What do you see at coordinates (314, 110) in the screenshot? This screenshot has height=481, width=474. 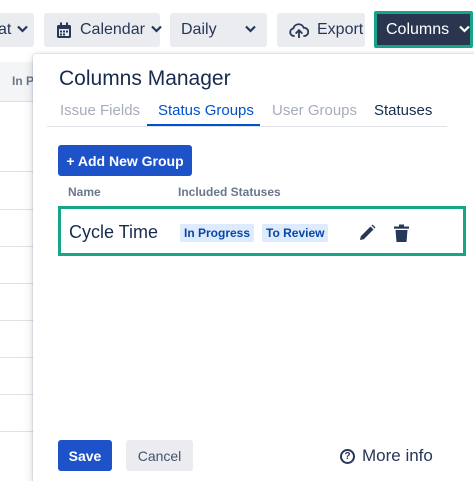 I see `tab-user-groups: User Groups` at bounding box center [314, 110].